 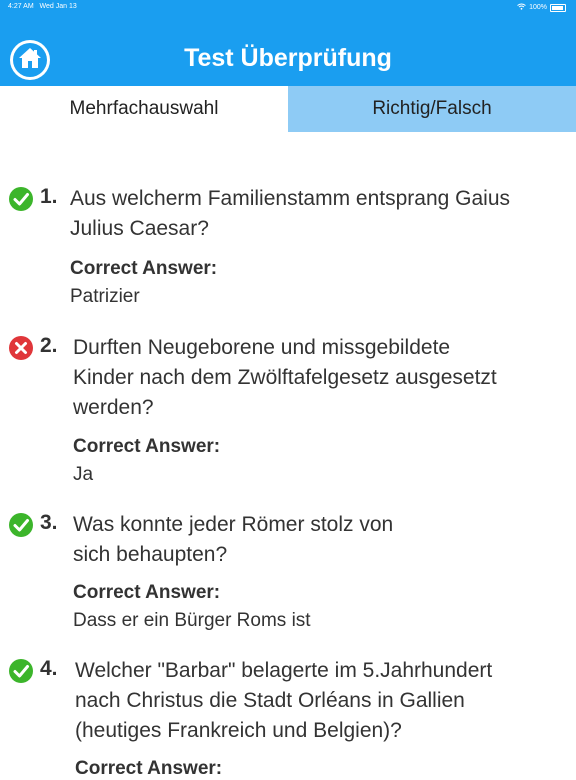 What do you see at coordinates (49, 196) in the screenshot?
I see `question-number: 1.` at bounding box center [49, 196].